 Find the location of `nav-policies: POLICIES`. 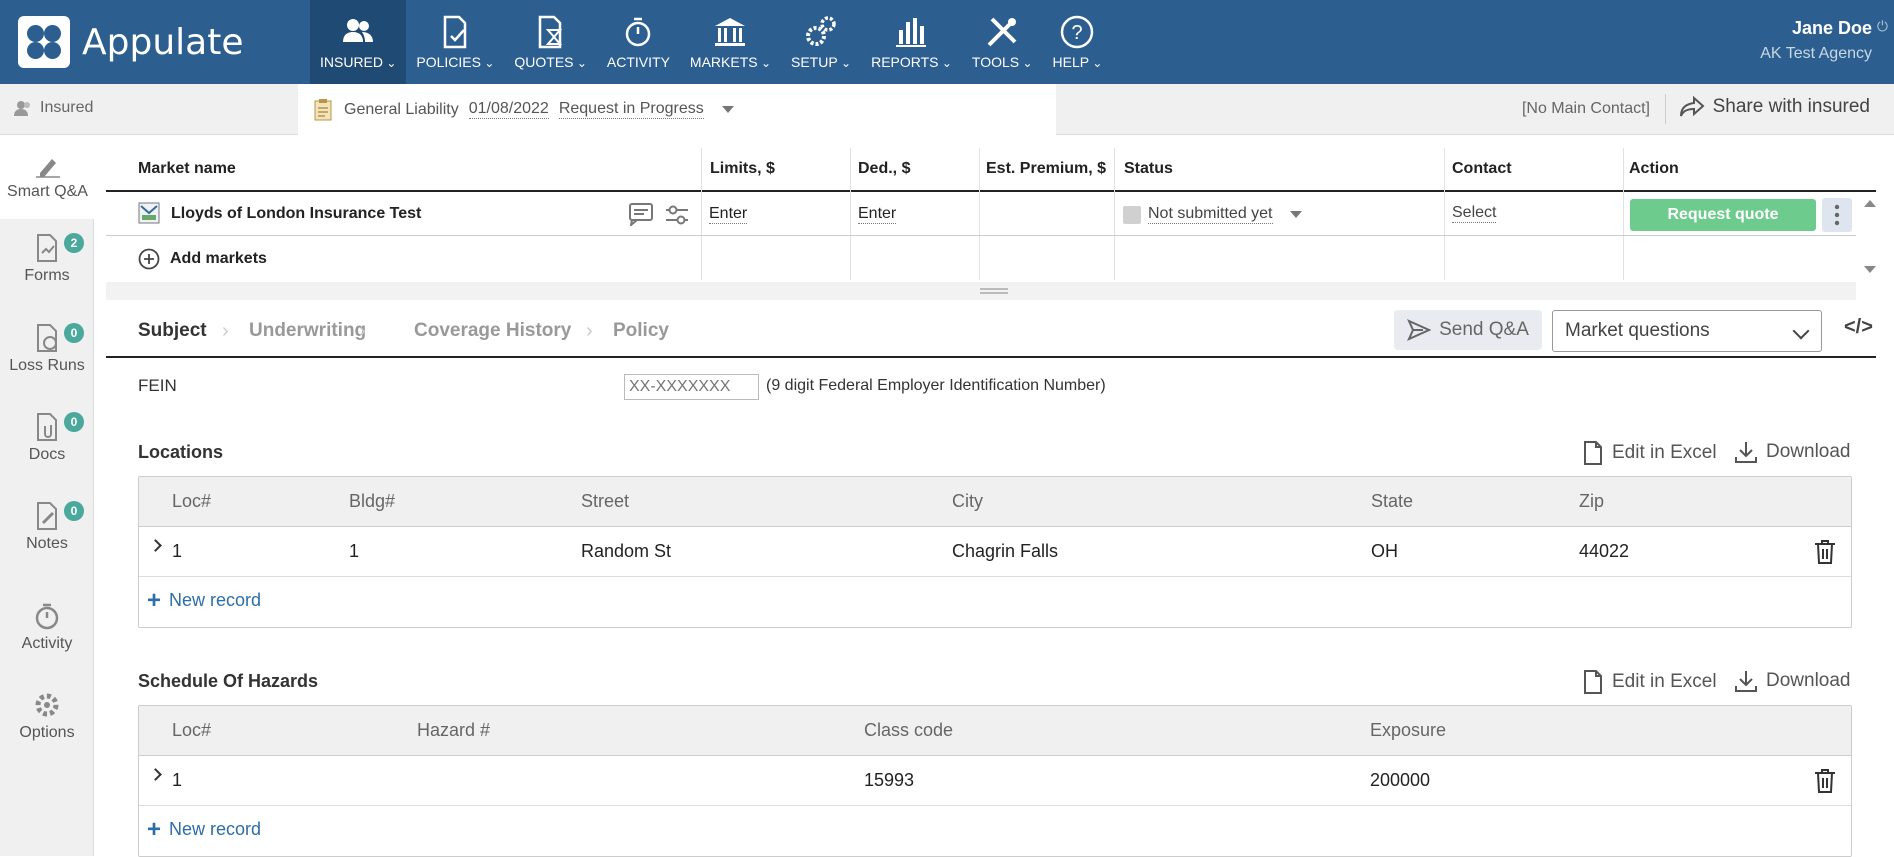

nav-policies: POLICIES is located at coordinates (455, 42).